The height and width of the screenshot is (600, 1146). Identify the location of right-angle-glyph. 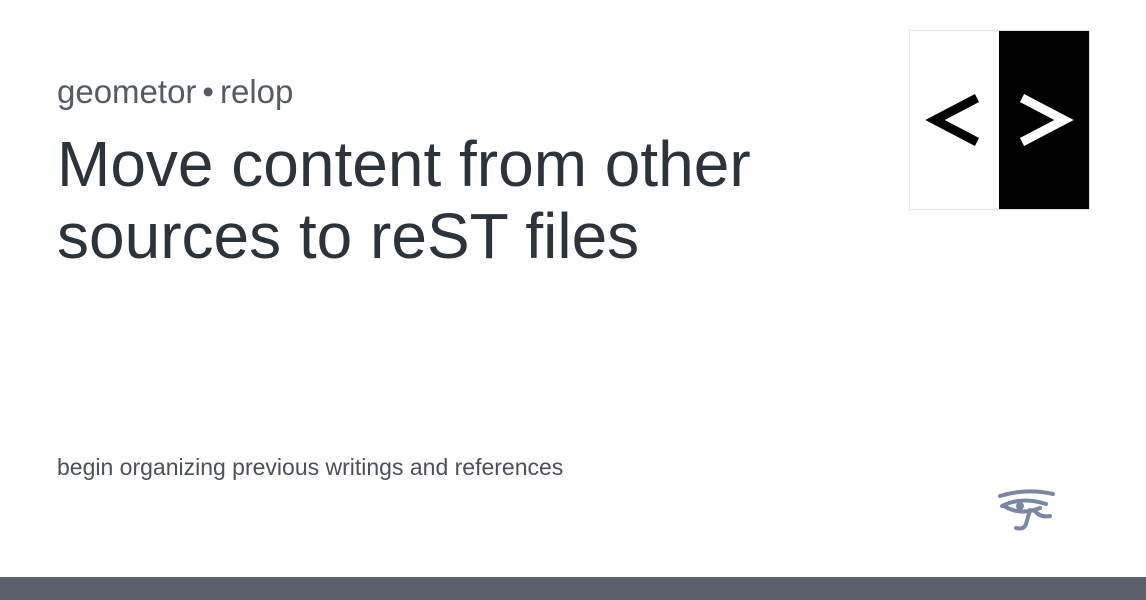
(1046, 120).